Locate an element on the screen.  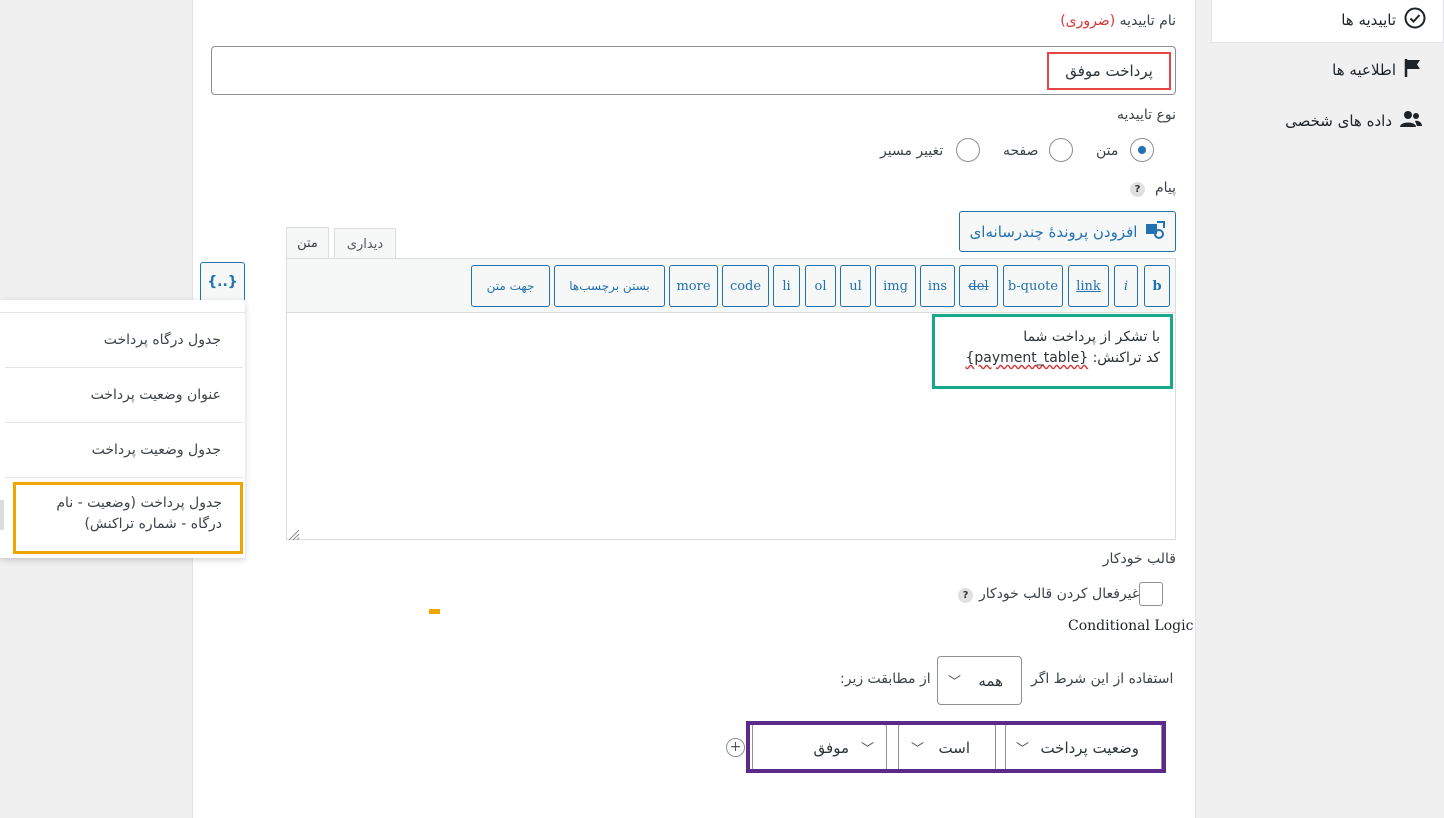
sidebar-item-confirmations: تاییدیه ها is located at coordinates (1383, 20).